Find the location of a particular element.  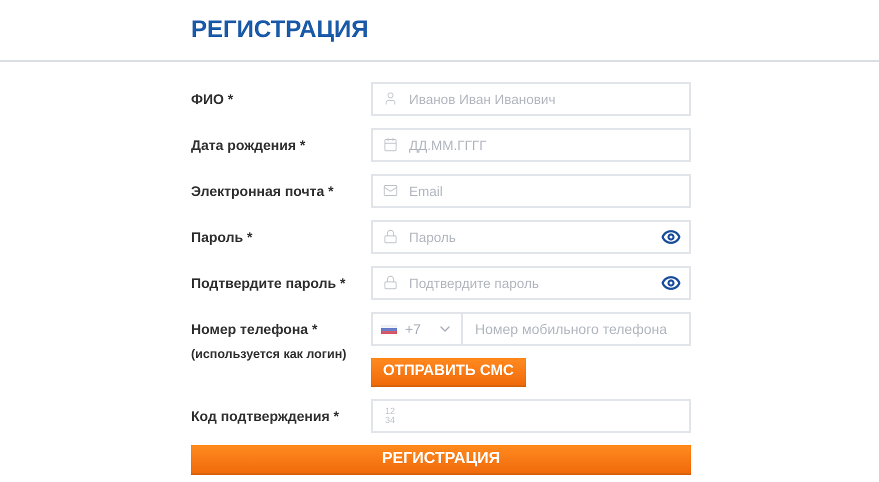

field-label: Номер телефона * is located at coordinates (254, 329).